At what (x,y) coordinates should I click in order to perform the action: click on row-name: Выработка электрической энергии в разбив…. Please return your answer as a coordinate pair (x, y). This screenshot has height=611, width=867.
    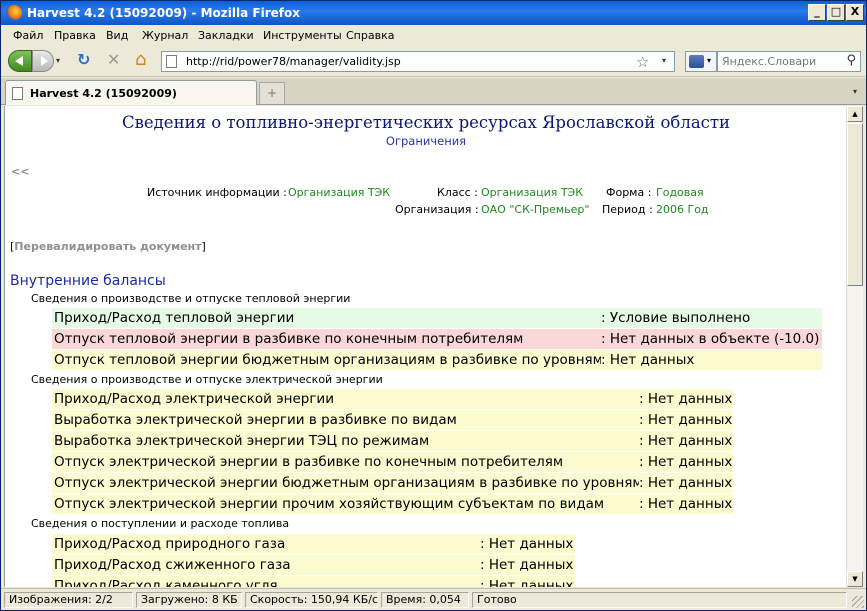
    Looking at the image, I should click on (345, 420).